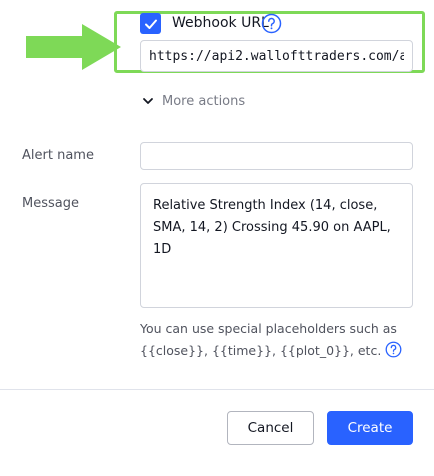  I want to click on message-label: Message, so click(50, 203).